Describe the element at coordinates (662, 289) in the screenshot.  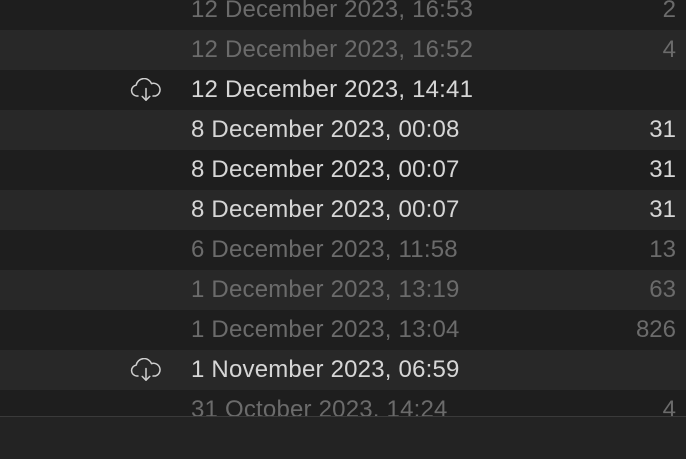
I see `item-count: 63` at that location.